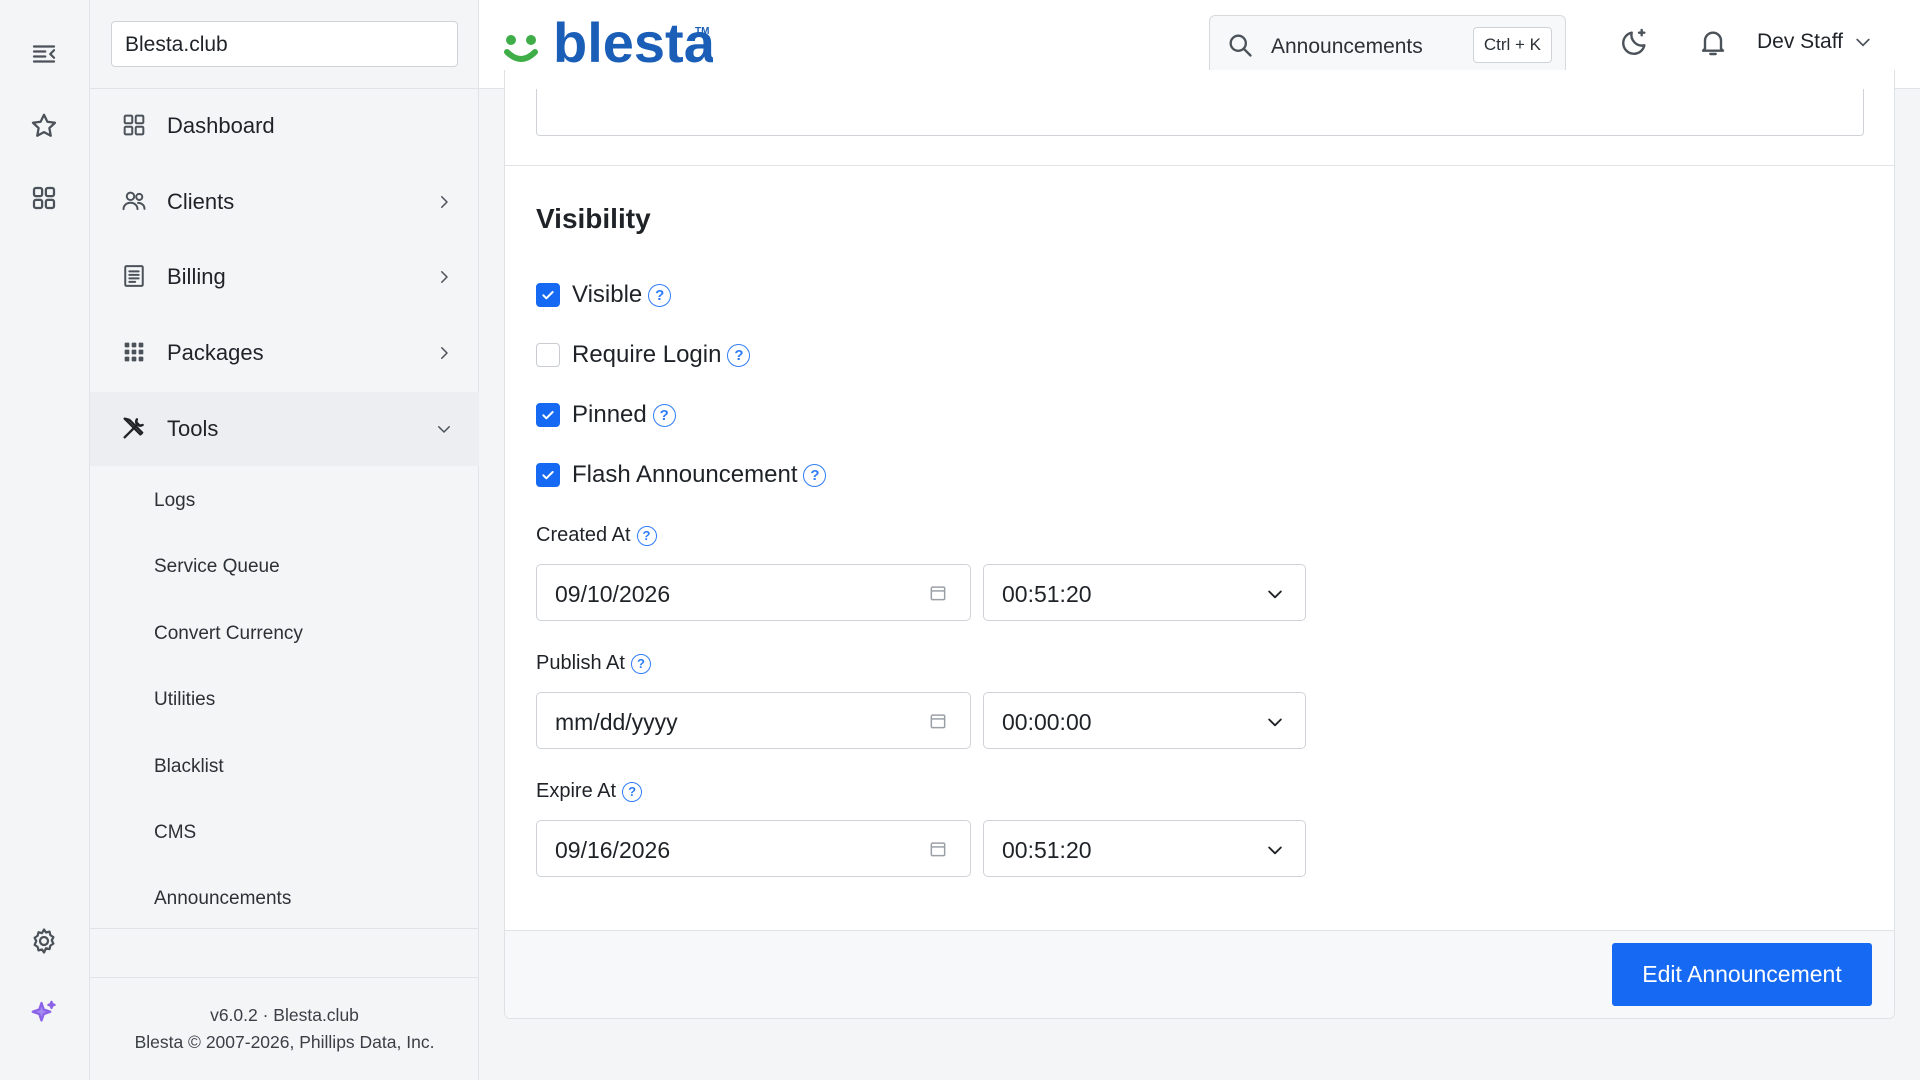  What do you see at coordinates (1240, 45) in the screenshot?
I see `search-icon` at bounding box center [1240, 45].